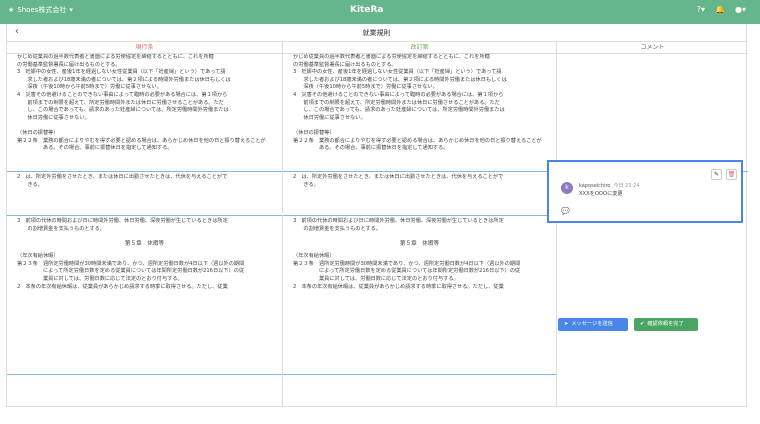 Image resolution: width=760 pixels, height=424 pixels. I want to click on page-title: 就業規則, so click(376, 33).